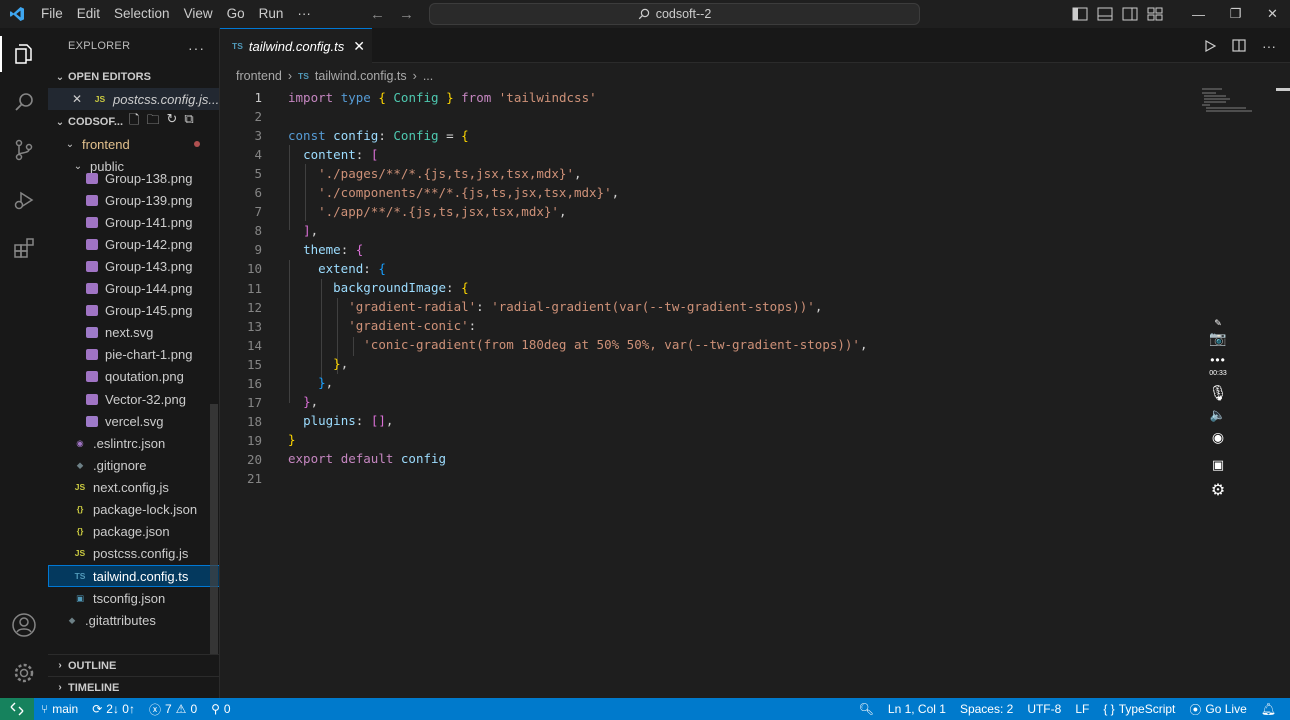 This screenshot has height=720, width=1290. Describe the element at coordinates (142, 14) in the screenshot. I see `menu-selection: Selection` at that location.